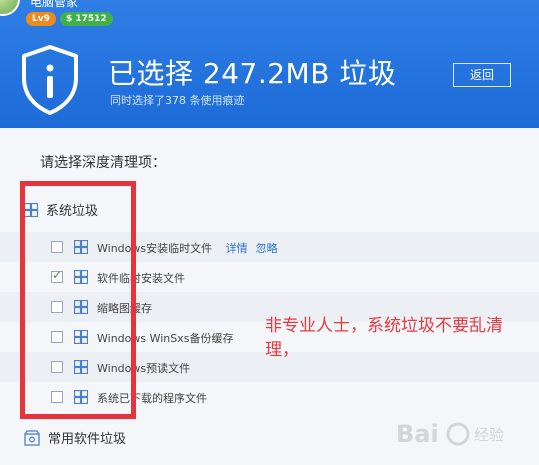 The width and height of the screenshot is (539, 465). I want to click on watermark-logo: Bai 经验, so click(450, 434).